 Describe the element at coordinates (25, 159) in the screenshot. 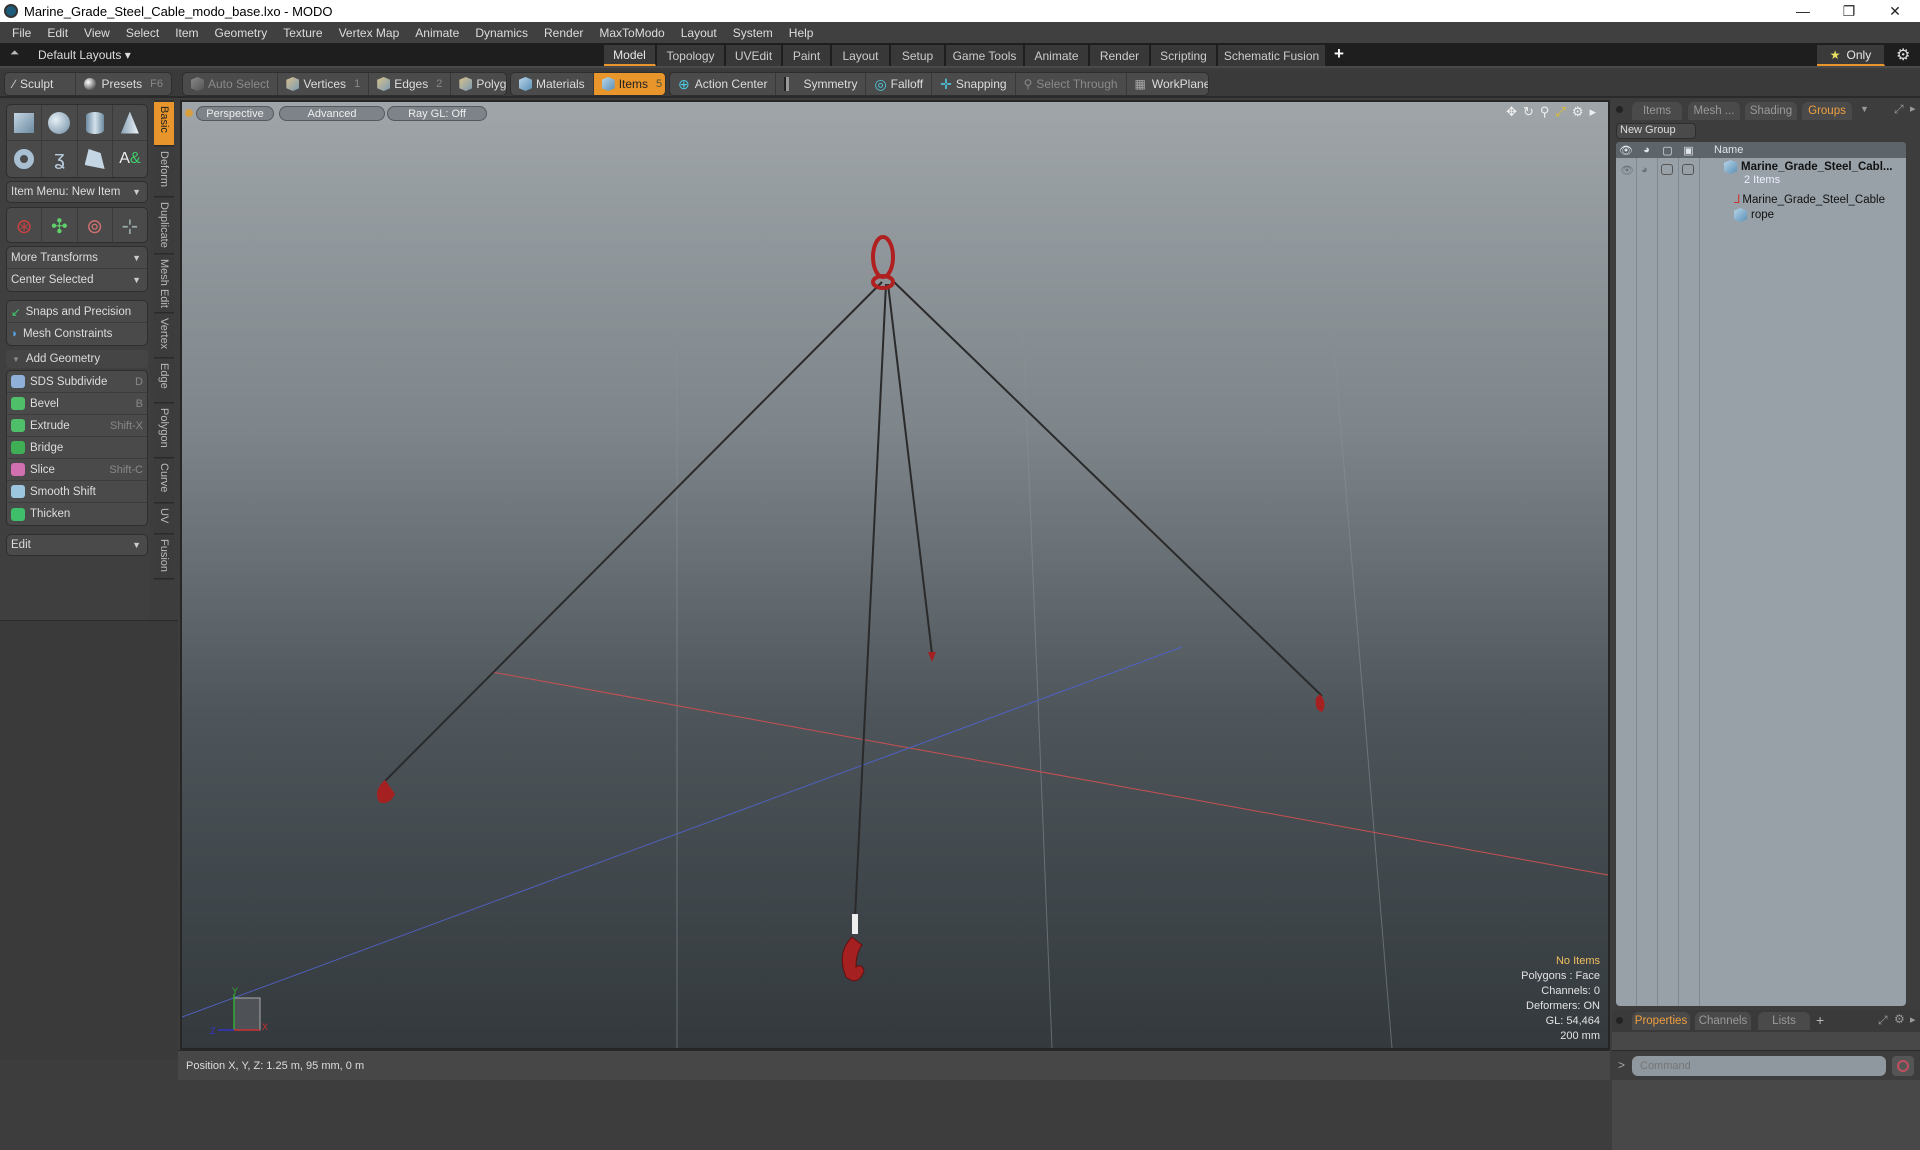

I see `torus-primitive-button` at that location.